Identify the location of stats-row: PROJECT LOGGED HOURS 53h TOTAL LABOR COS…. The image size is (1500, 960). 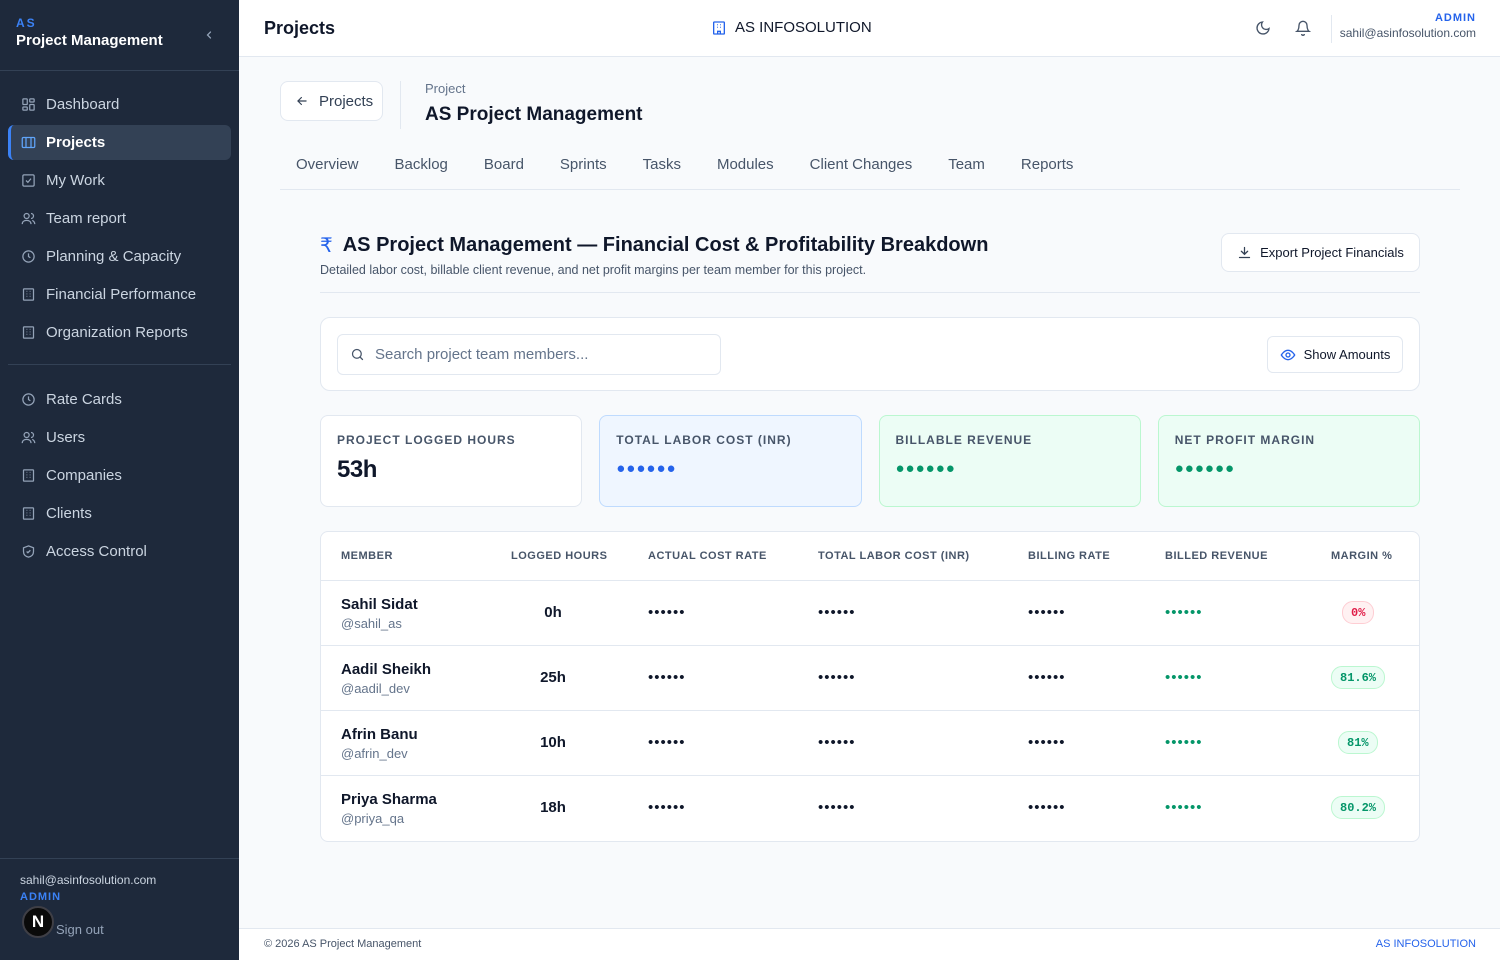
(870, 461).